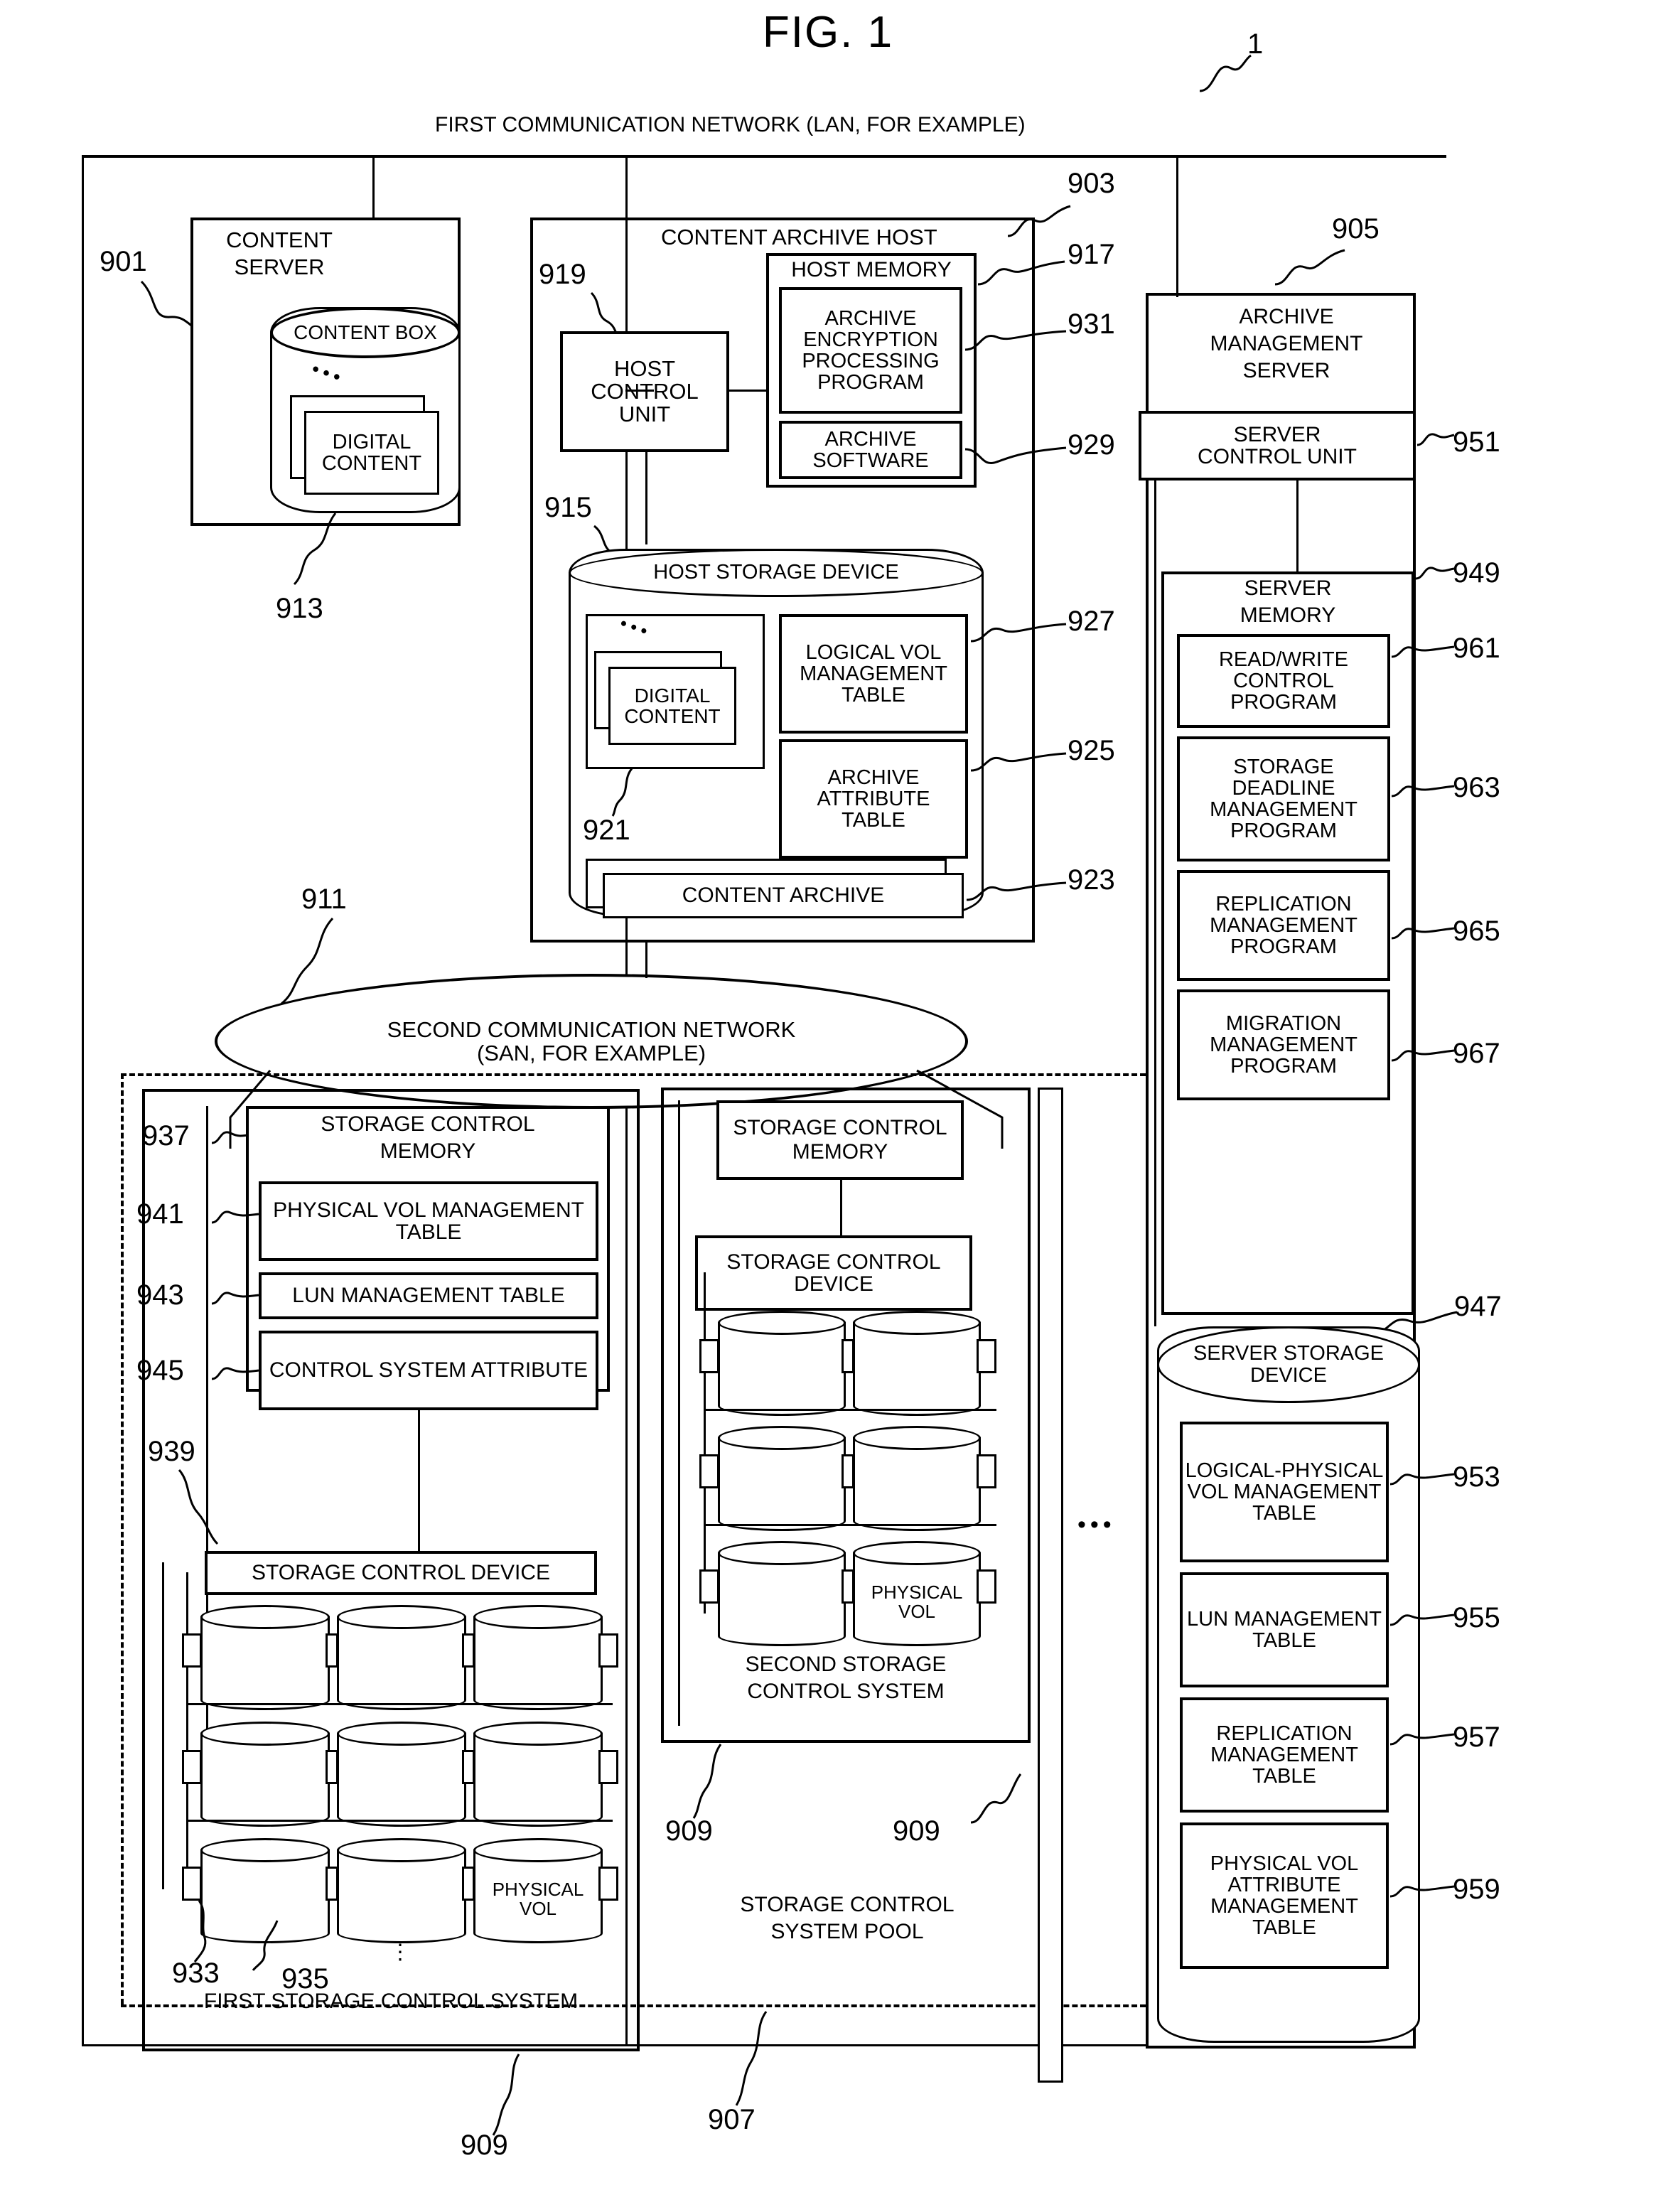 The height and width of the screenshot is (2212, 1656). Describe the element at coordinates (732, 2119) in the screenshot. I see `ref-907: 907` at that location.